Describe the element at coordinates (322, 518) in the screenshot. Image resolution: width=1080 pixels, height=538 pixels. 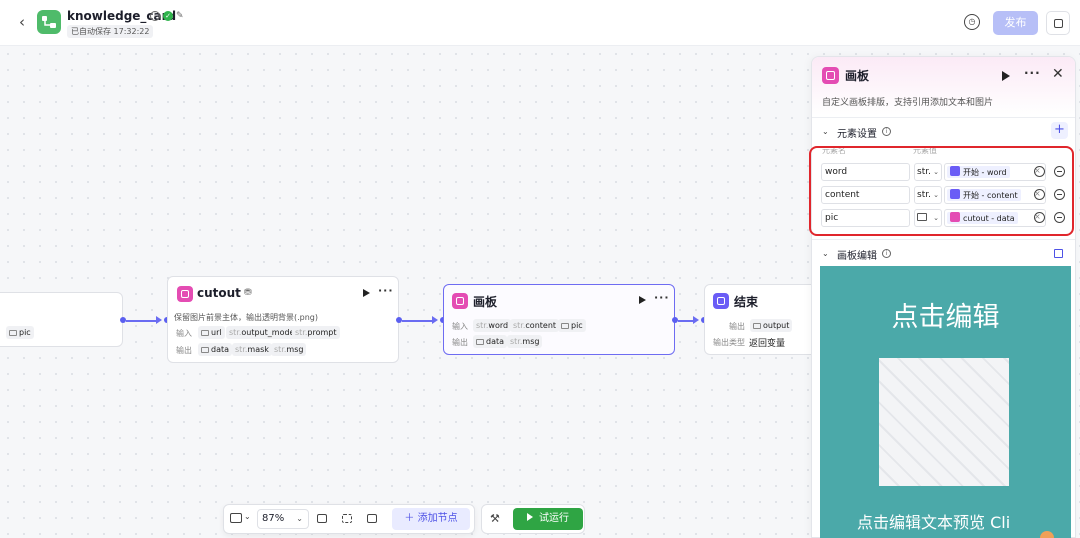
I see `comment-icon` at that location.